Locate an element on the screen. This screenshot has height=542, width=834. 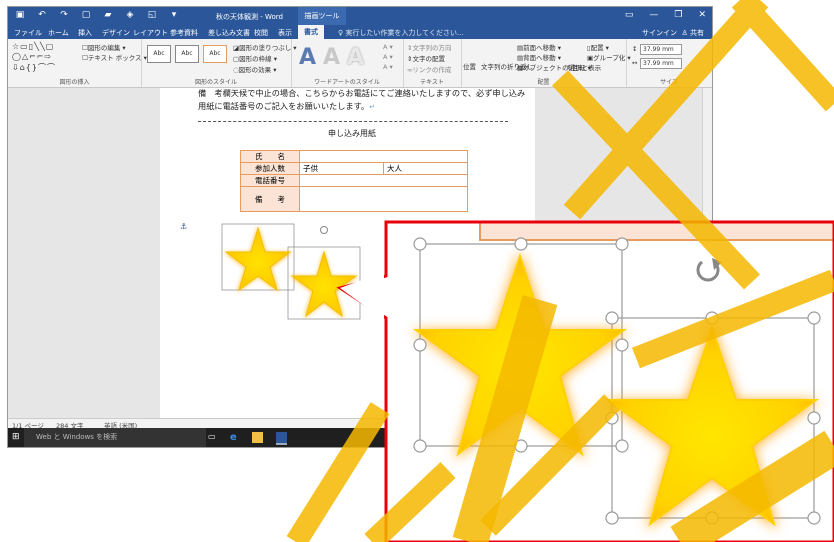
close-icon: ✕ is located at coordinates (702, 15).